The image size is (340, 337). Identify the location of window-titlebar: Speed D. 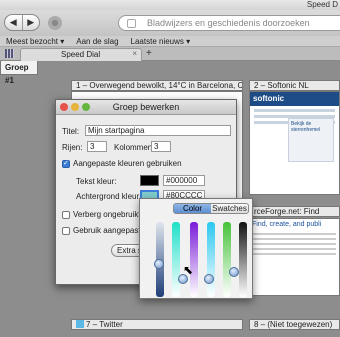
(170, 5).